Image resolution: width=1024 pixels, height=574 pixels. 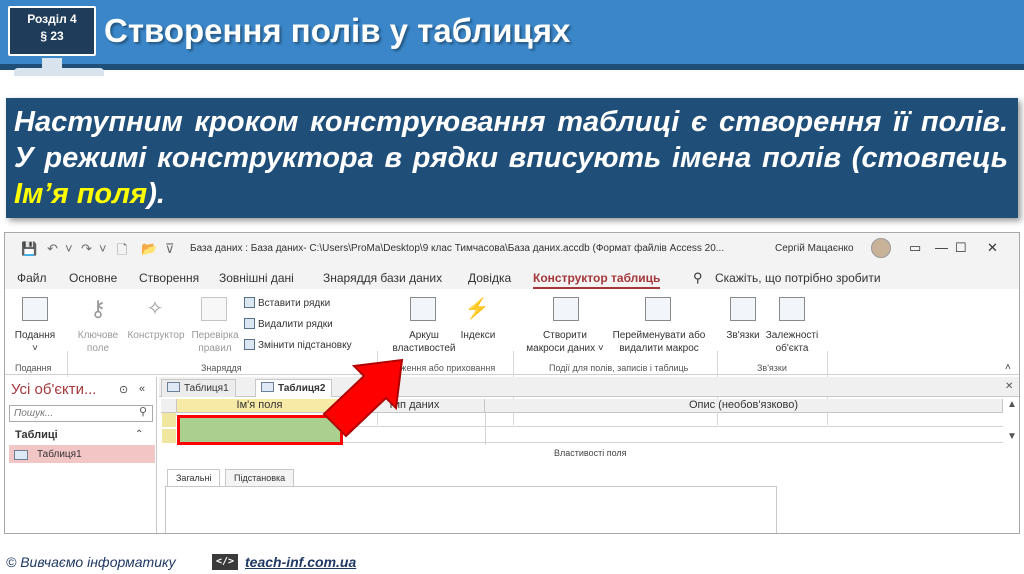 I want to click on tab-home: Основне, so click(x=93, y=278).